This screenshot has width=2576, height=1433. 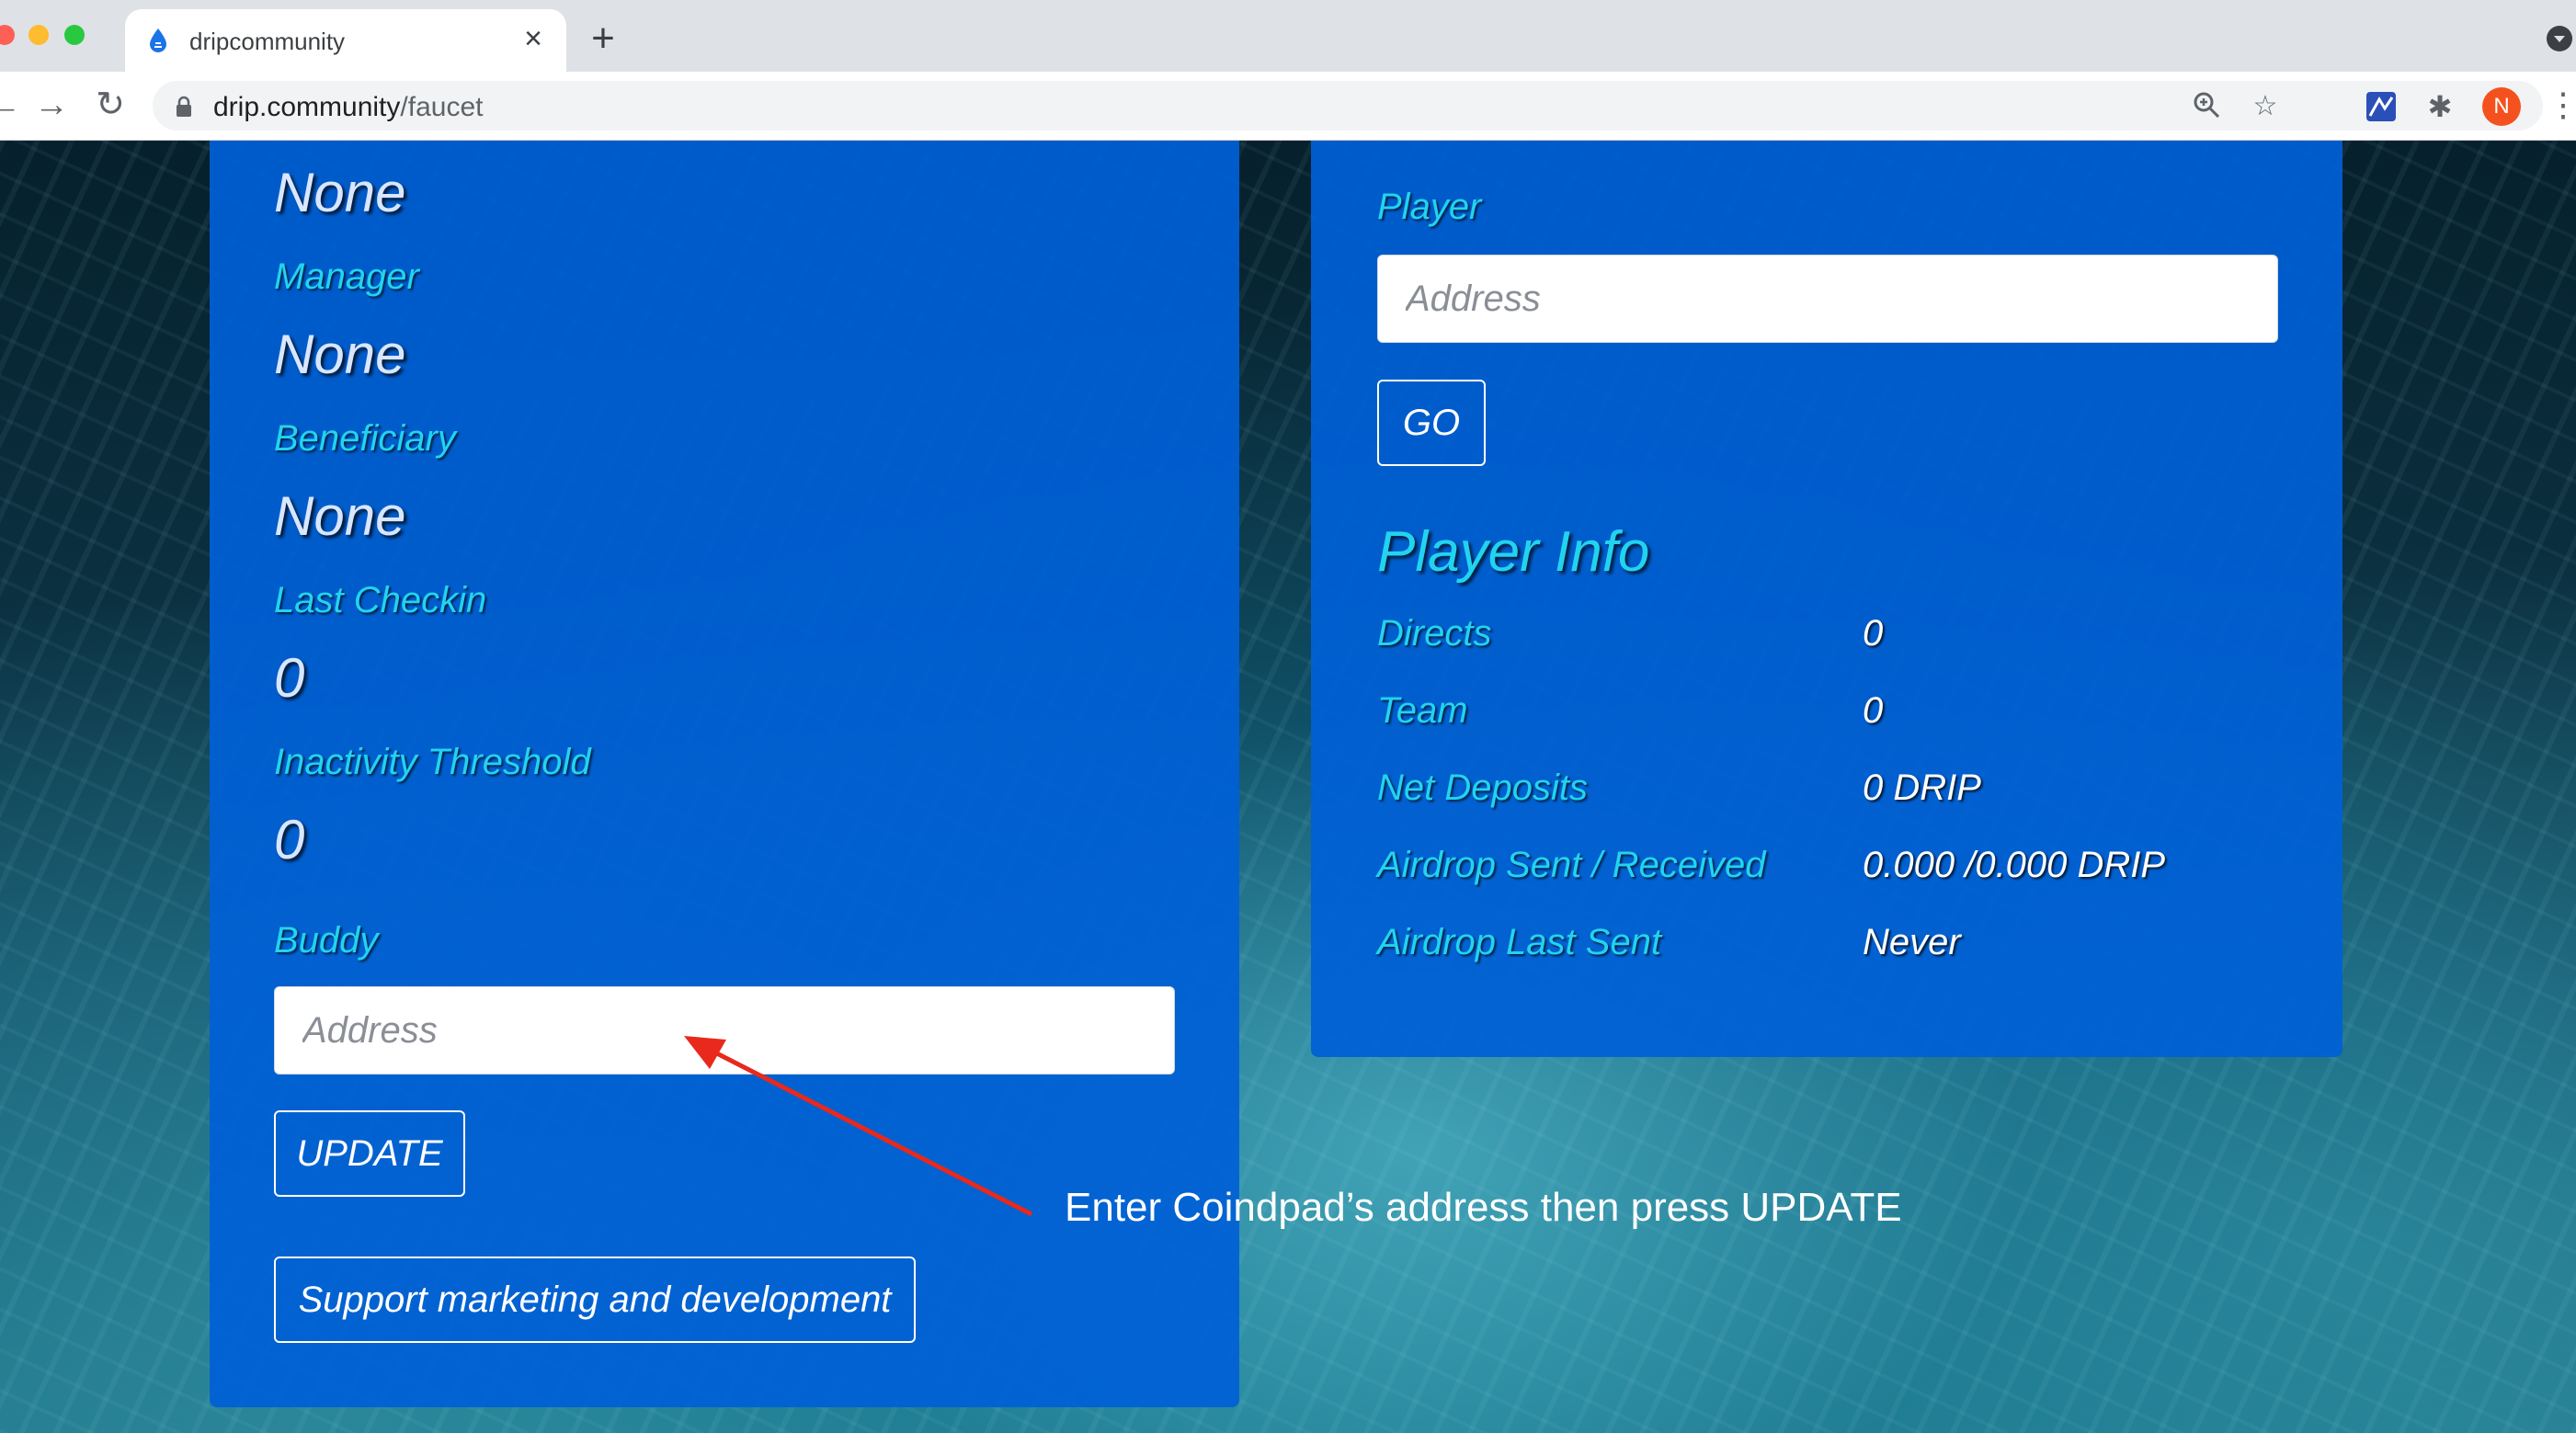 I want to click on browser-tab: dripcommunity ×, so click(x=345, y=41).